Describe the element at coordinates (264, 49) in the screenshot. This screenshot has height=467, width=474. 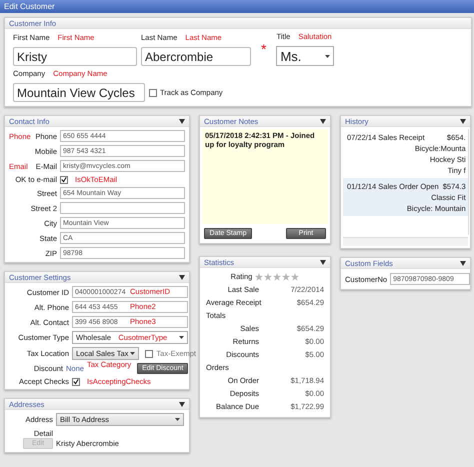
I see `required-mark: *` at that location.